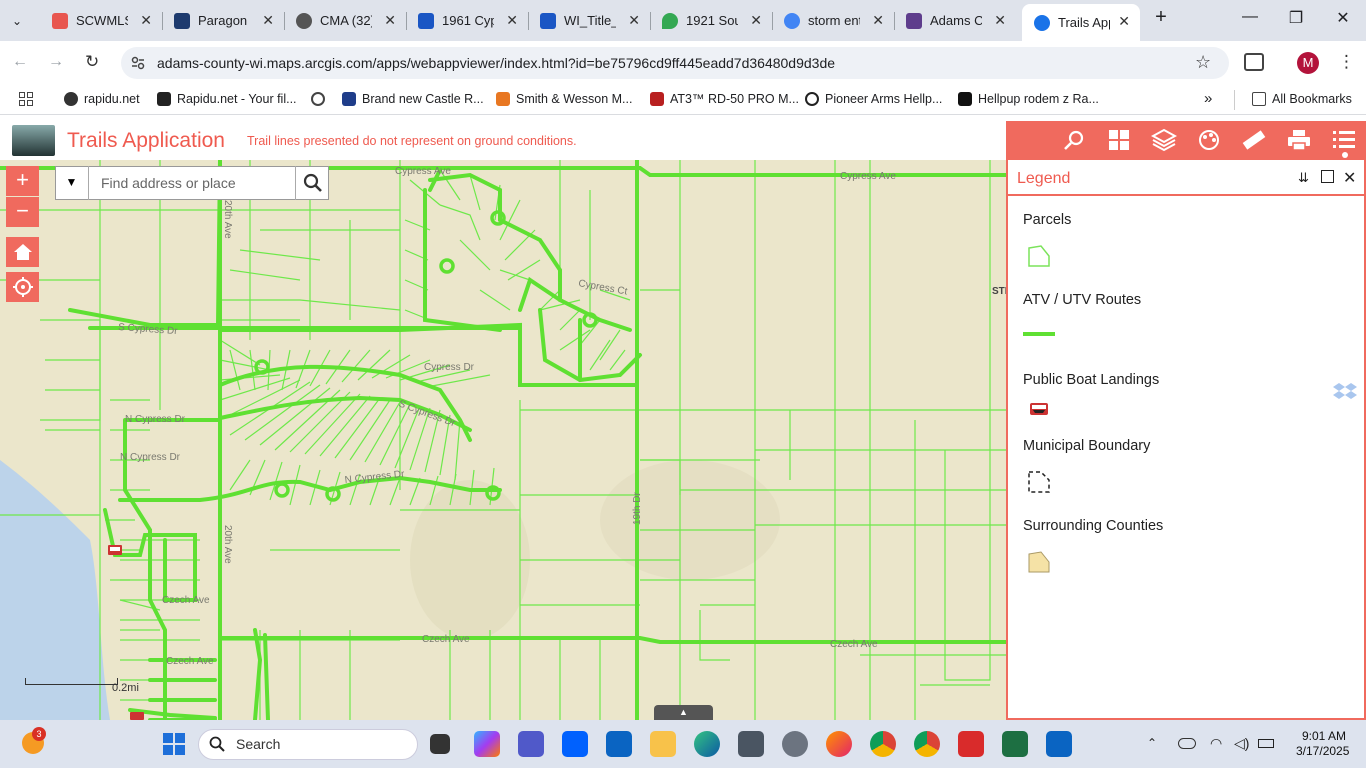  I want to click on dropbox-taskbar-icon, so click(575, 744).